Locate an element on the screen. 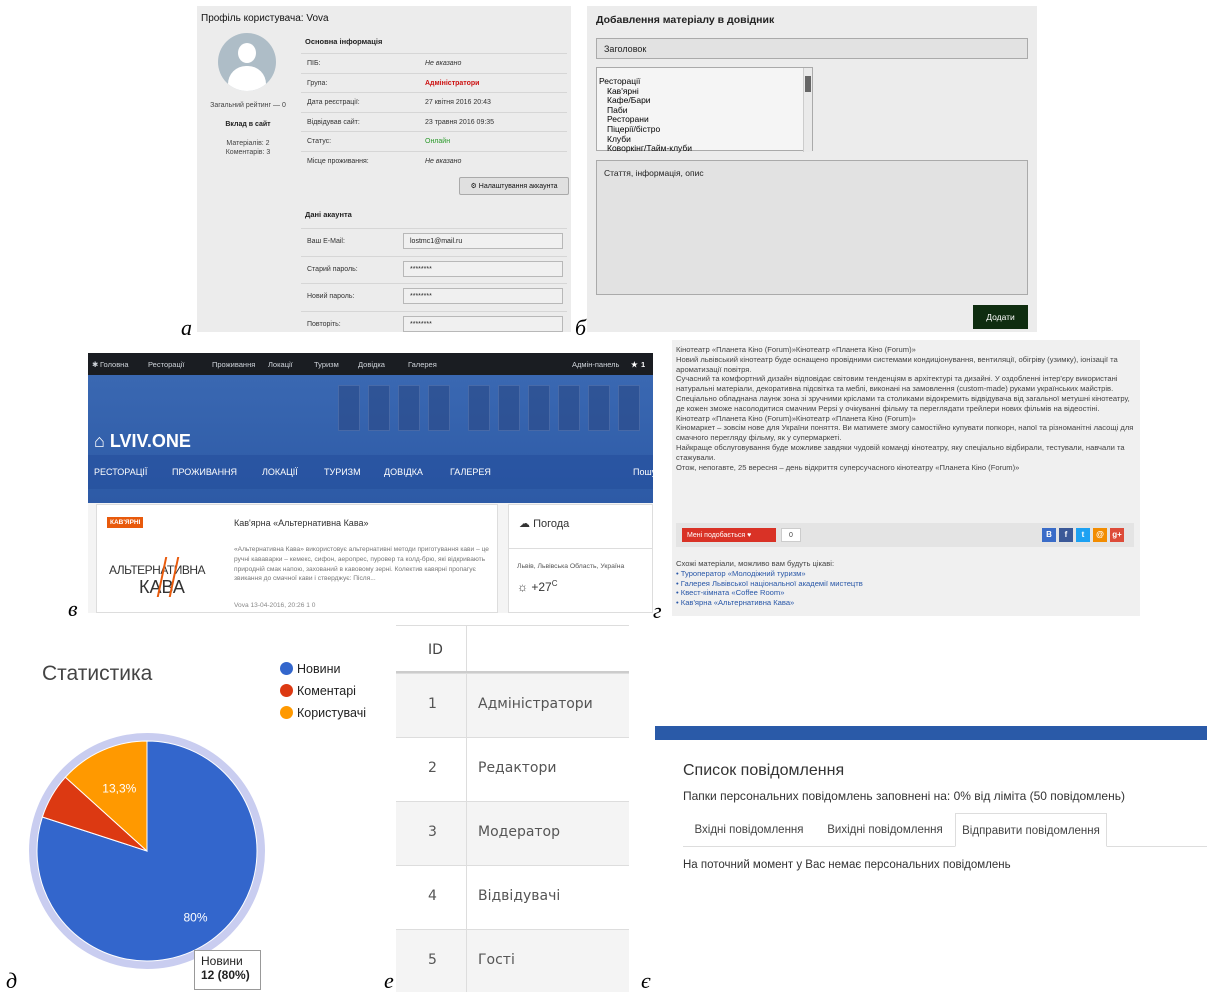 Image resolution: width=1207 pixels, height=994 pixels. tab-inbox: Вхідні повідомлення is located at coordinates (749, 830).